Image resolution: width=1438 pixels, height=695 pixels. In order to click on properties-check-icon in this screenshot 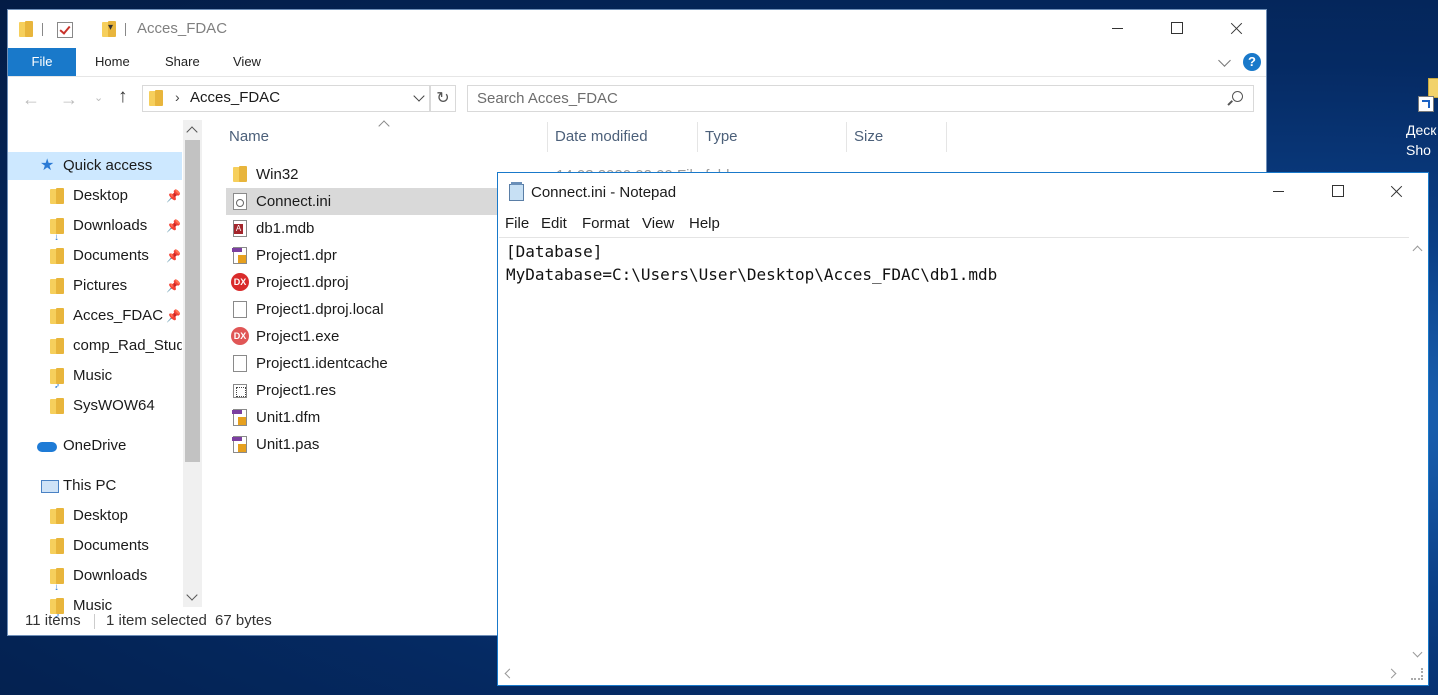, I will do `click(65, 30)`.